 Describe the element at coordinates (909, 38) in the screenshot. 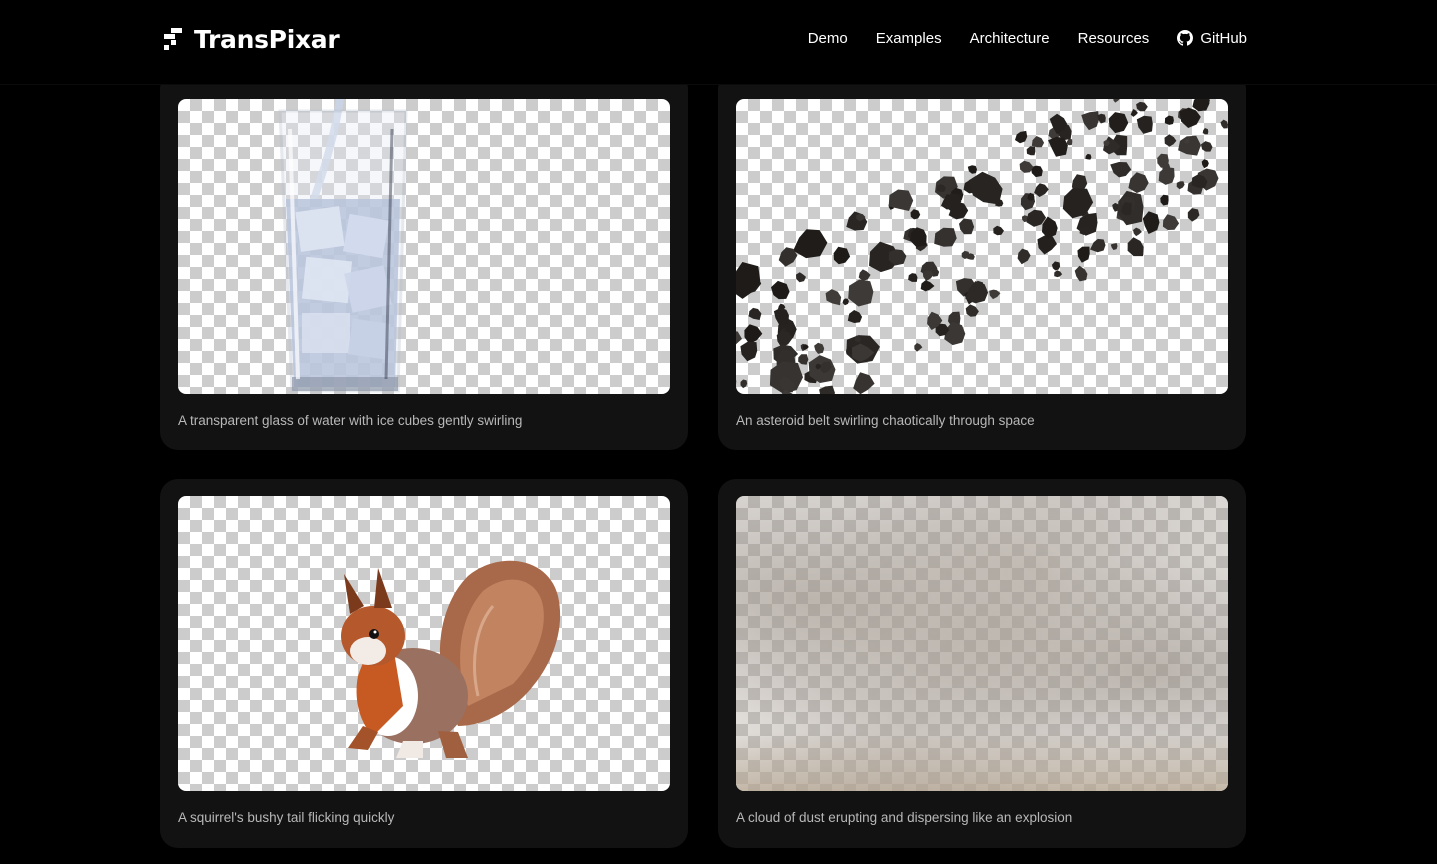

I see `nav-examples: Examples` at that location.